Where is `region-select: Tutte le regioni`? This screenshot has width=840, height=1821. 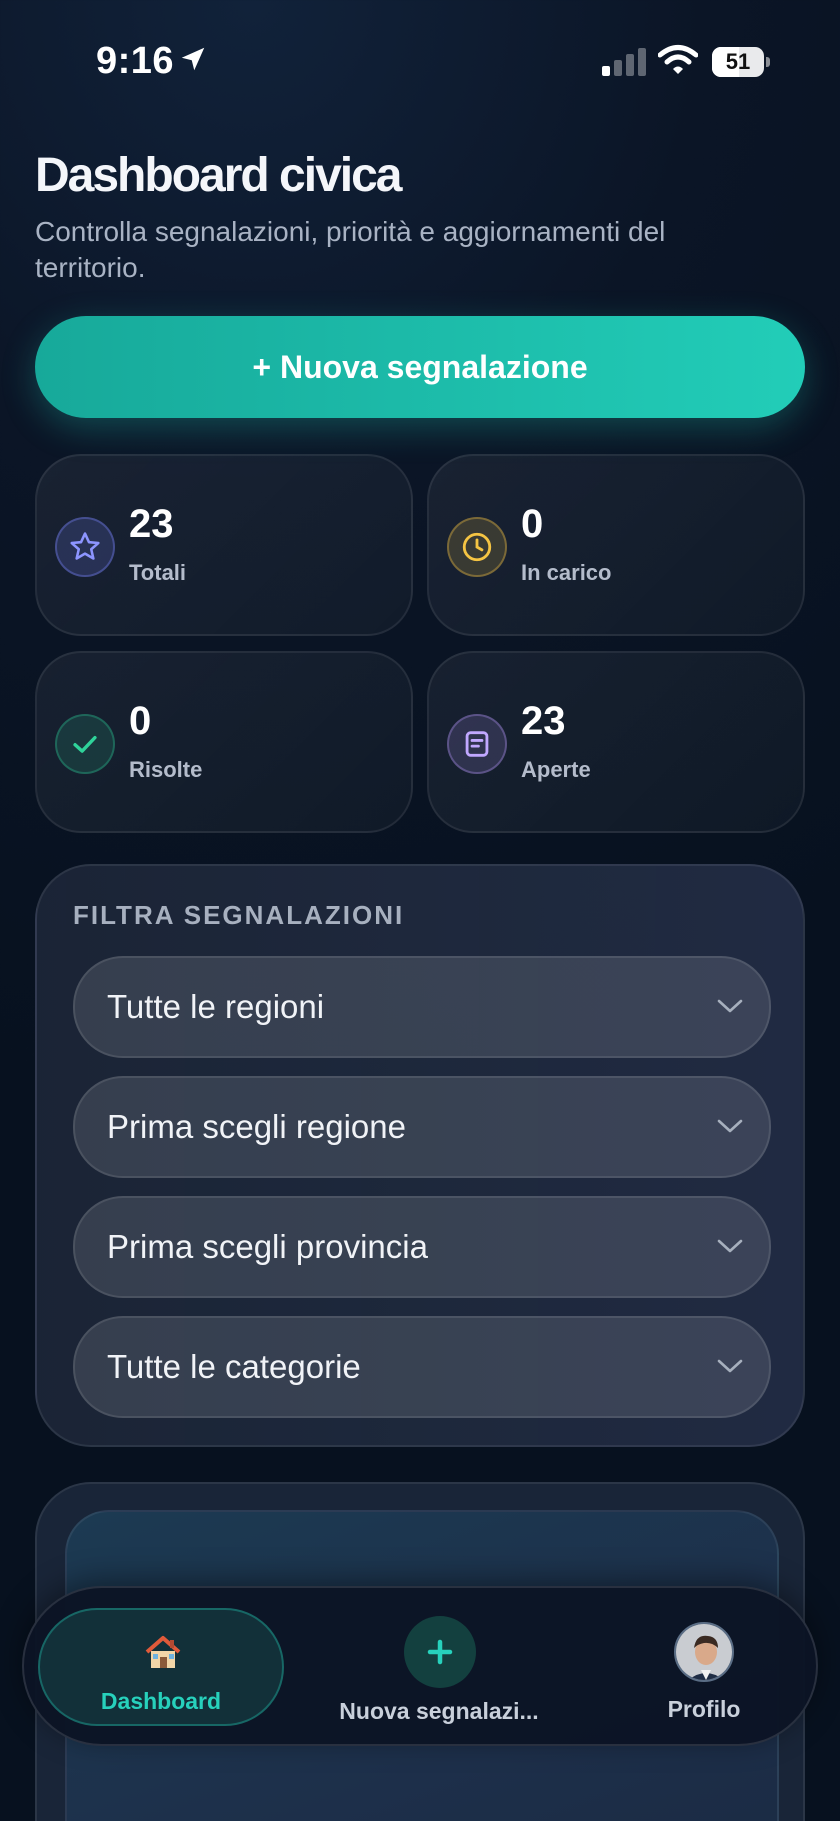 region-select: Tutte le regioni is located at coordinates (422, 1007).